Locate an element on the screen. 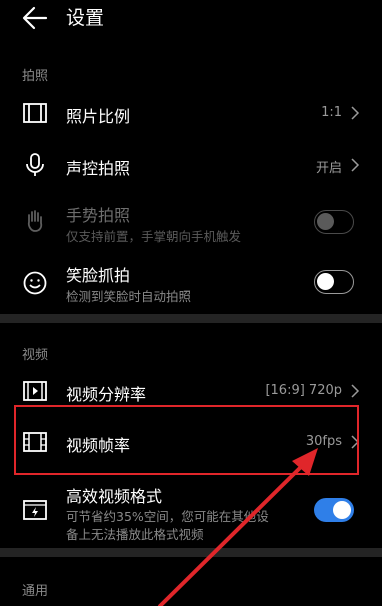  setting-title: 高效视频格式 is located at coordinates (114, 496).